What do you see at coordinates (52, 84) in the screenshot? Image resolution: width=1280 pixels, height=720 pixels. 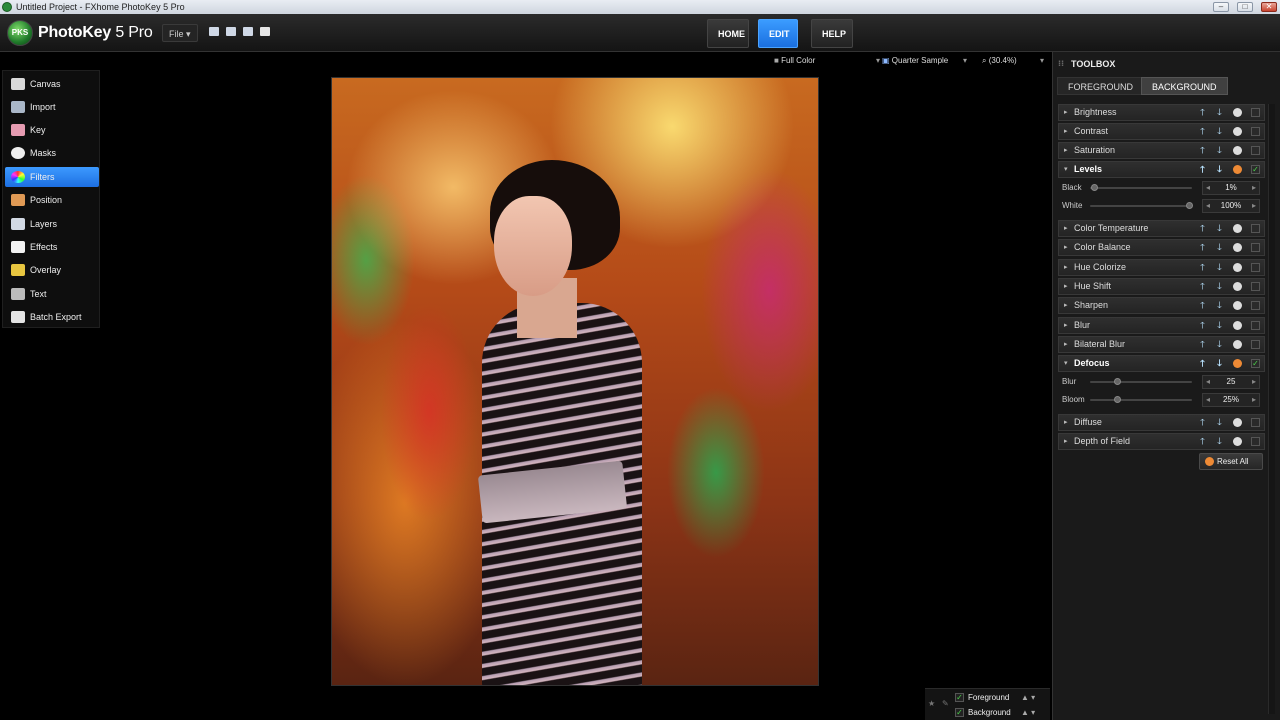 I see `sidebar-item-canvas: Canvas` at bounding box center [52, 84].